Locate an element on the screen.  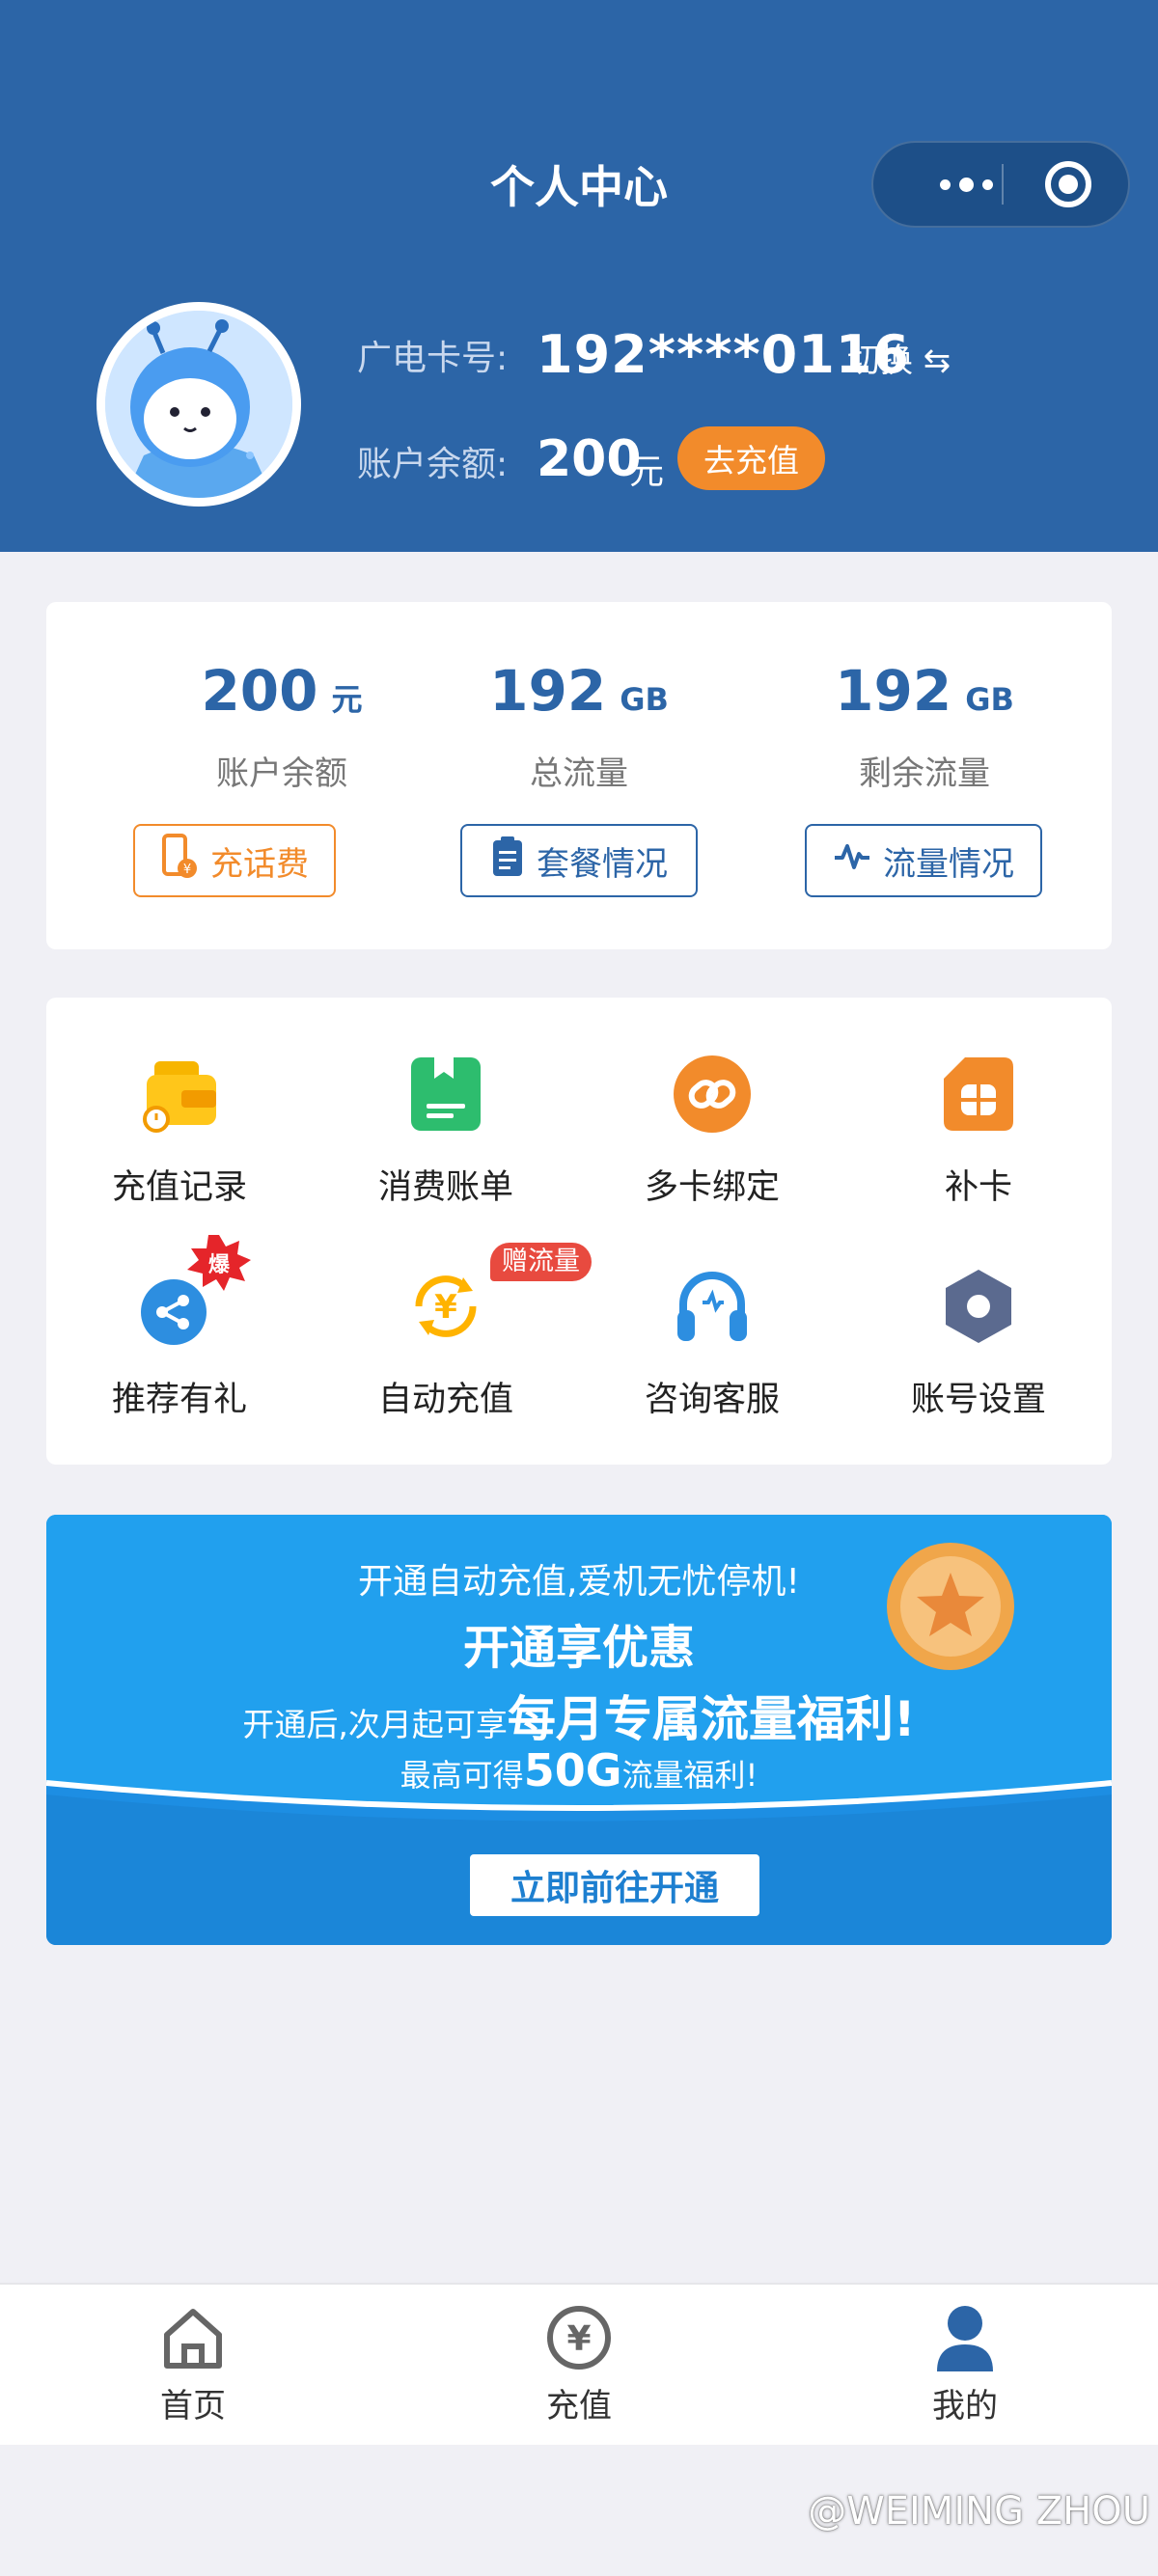
stat-total-data-unit: GB is located at coordinates (644, 699).